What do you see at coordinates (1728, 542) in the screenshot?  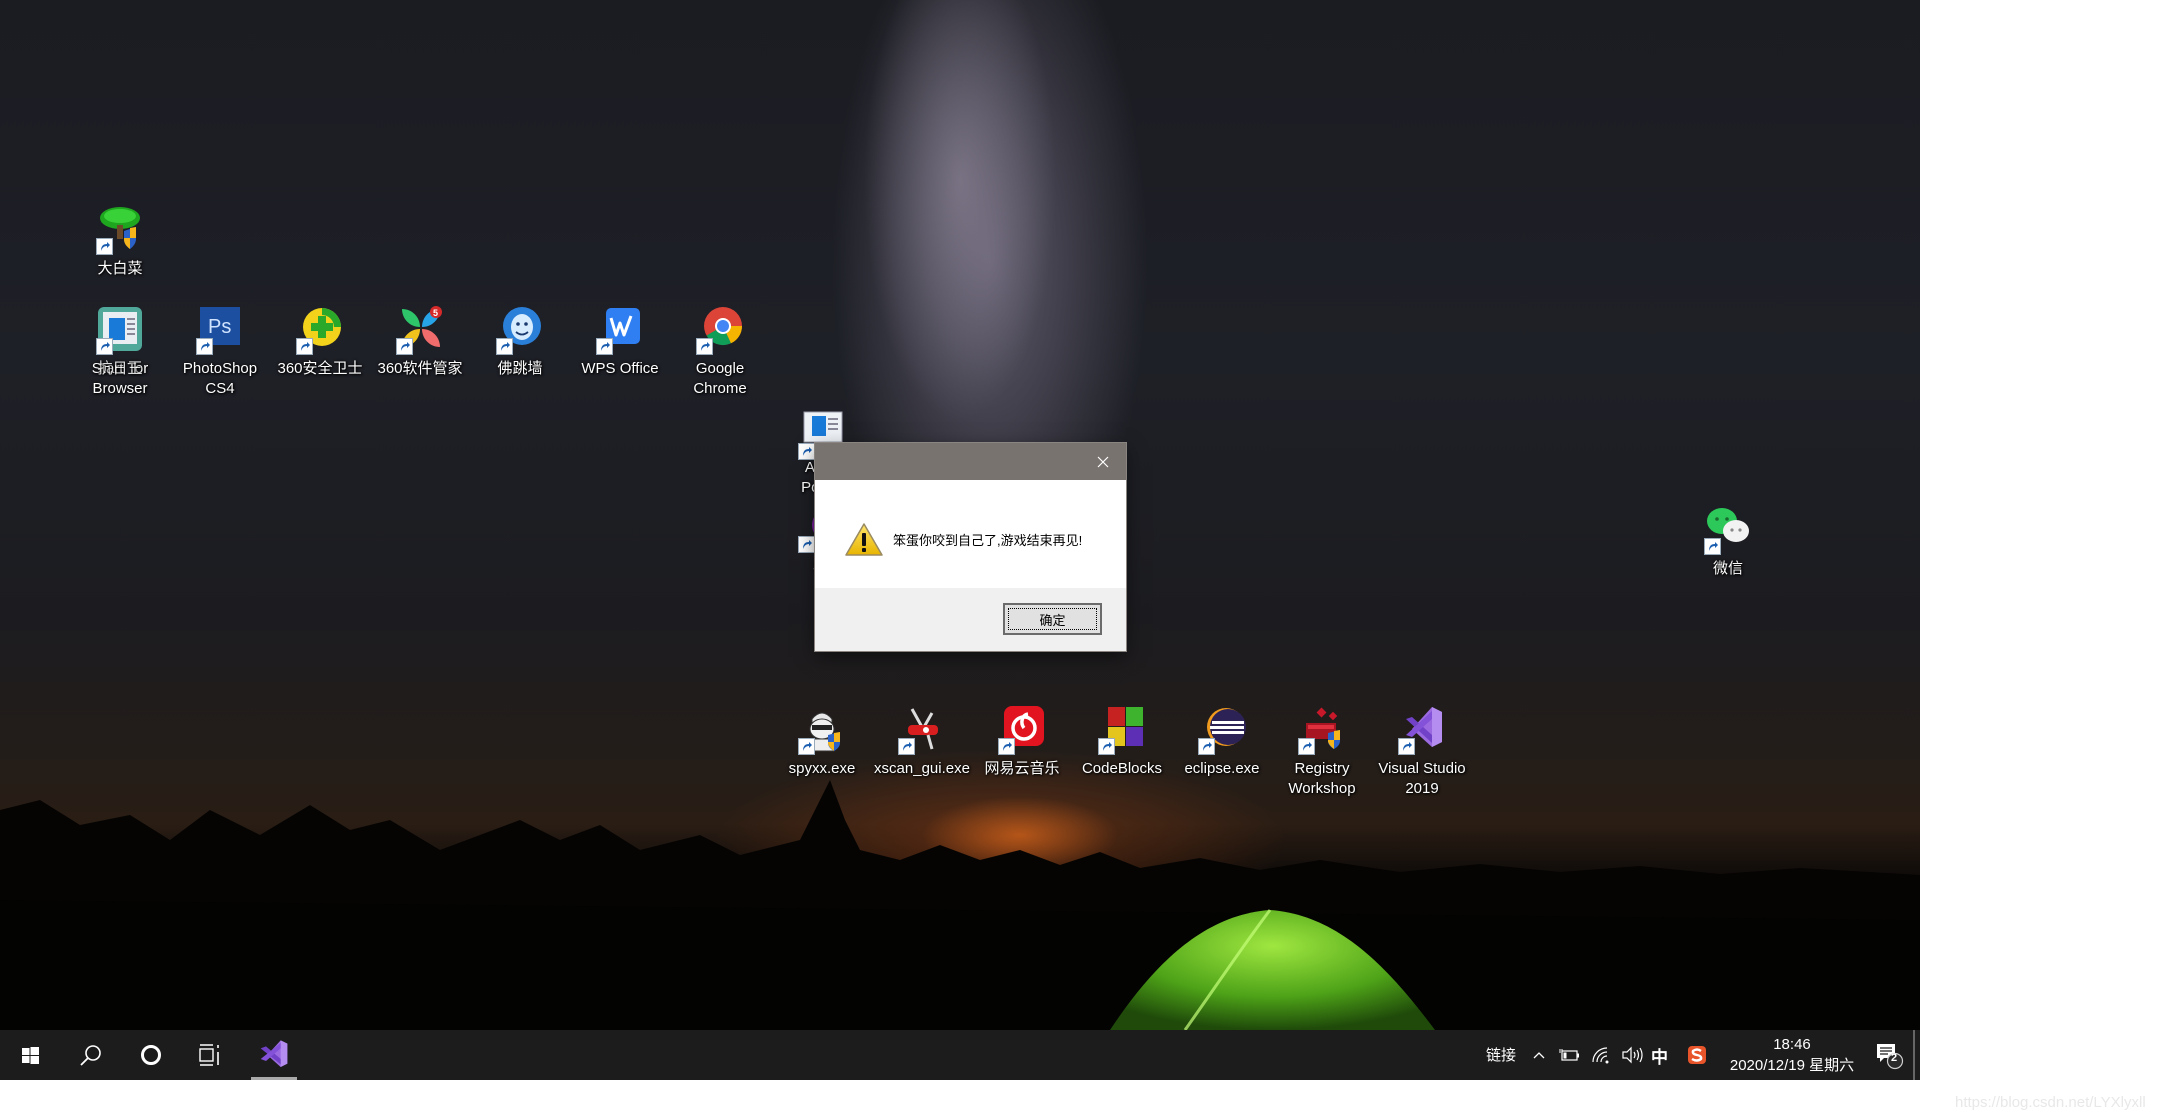 I see `desktop-icon-wechat: 微信` at bounding box center [1728, 542].